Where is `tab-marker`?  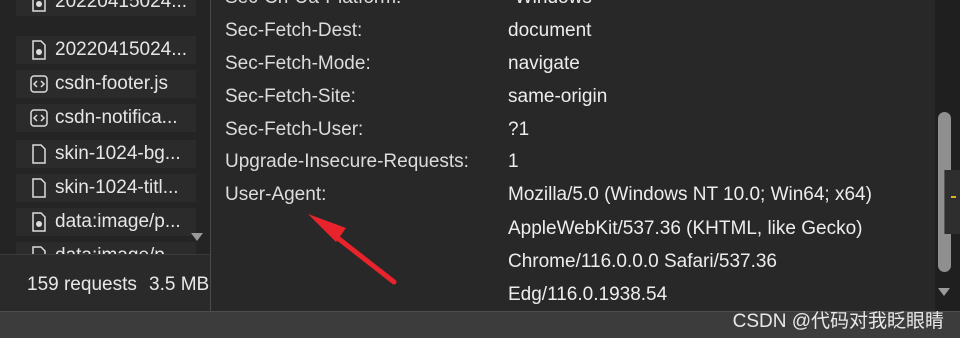 tab-marker is located at coordinates (953, 197).